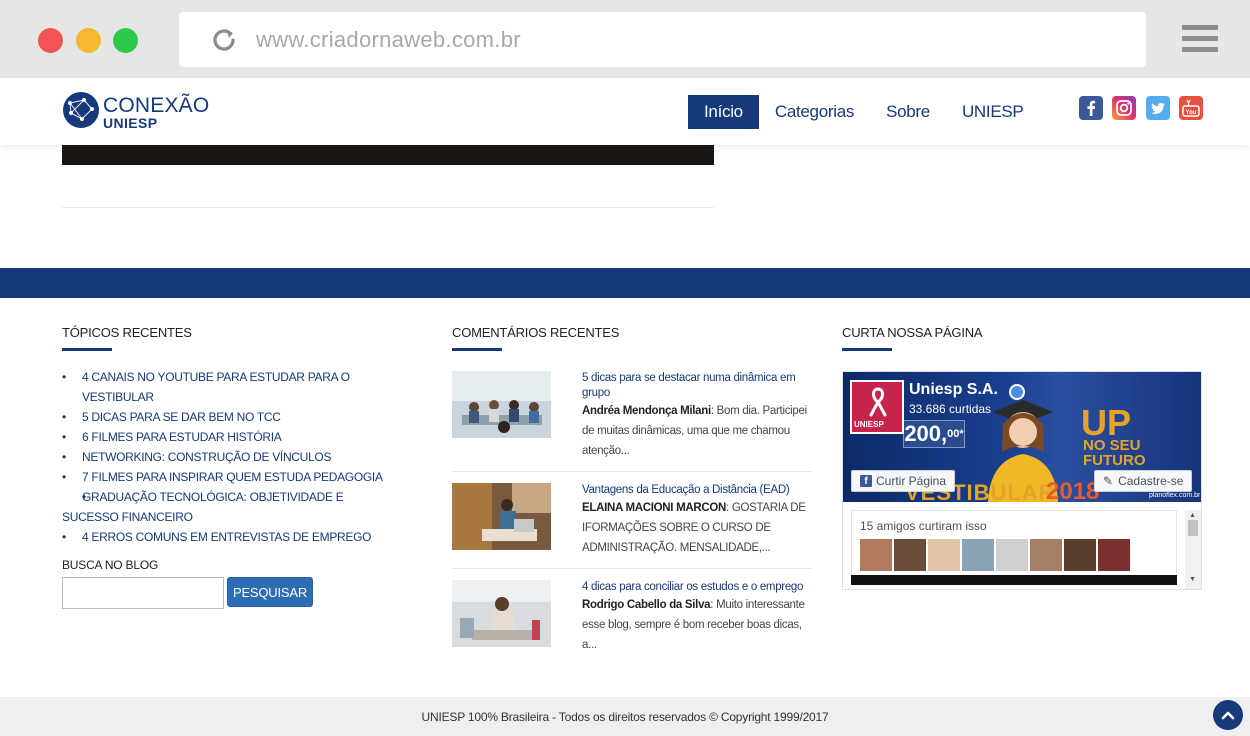 The height and width of the screenshot is (736, 1250). Describe the element at coordinates (1193, 528) in the screenshot. I see `scrollbar-thumb` at that location.